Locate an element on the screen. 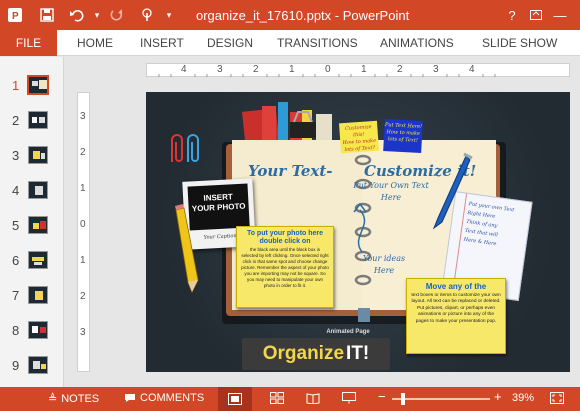  ruler-ticks is located at coordinates (327, 75).